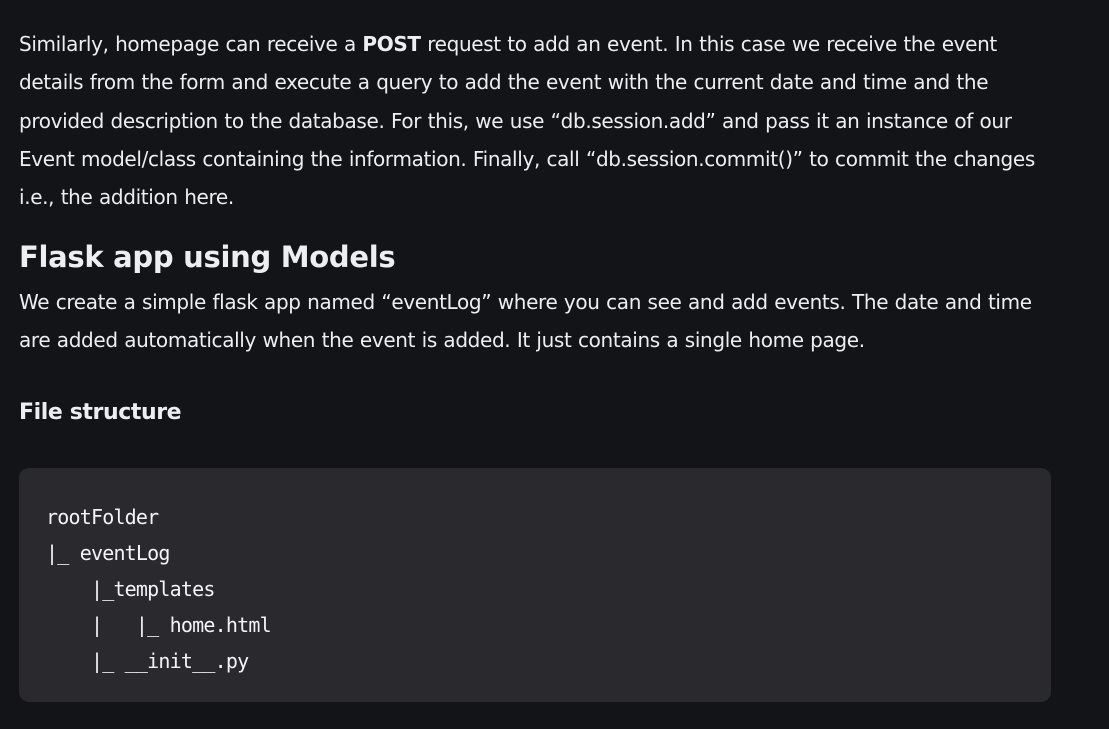 The width and height of the screenshot is (1109, 729). What do you see at coordinates (191, 44) in the screenshot?
I see `paragraph-text-start: Similarly, homepage can receive a` at bounding box center [191, 44].